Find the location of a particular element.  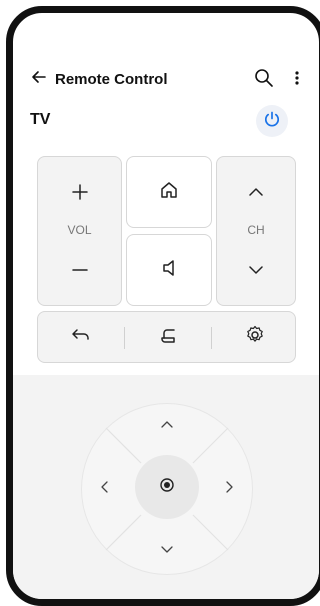

input-source-button is located at coordinates (168, 337).